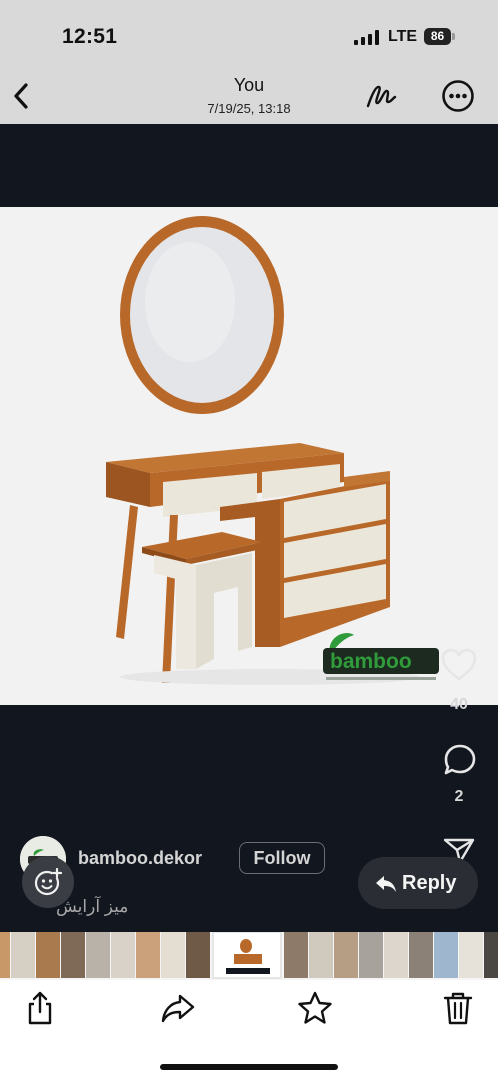 The image size is (498, 1080). I want to click on battery-icon: 86, so click(440, 36).